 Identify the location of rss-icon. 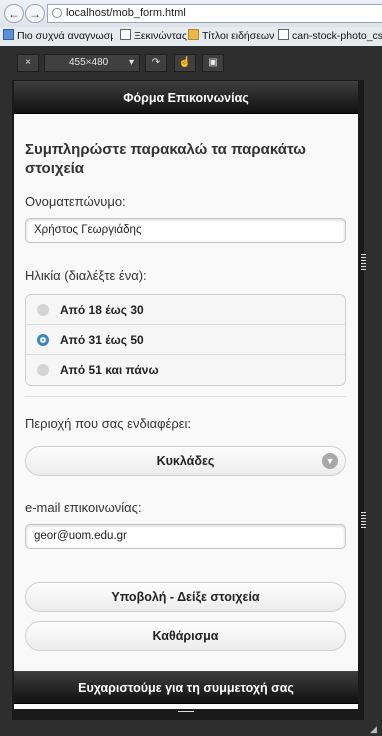
(193, 34).